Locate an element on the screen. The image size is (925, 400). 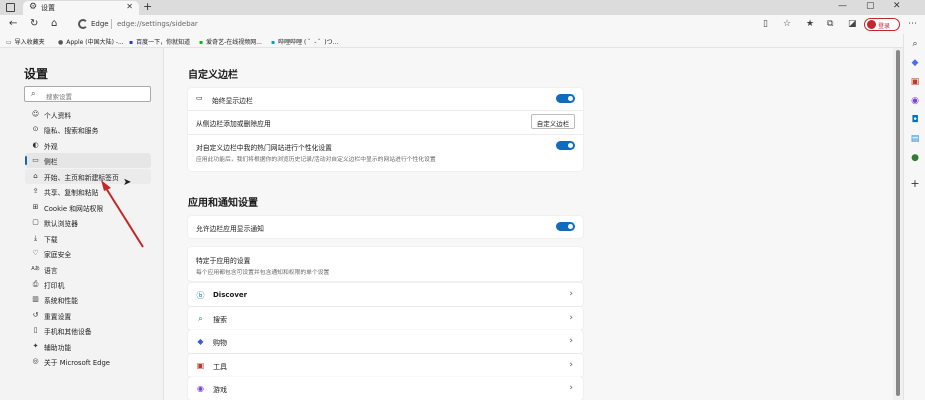
annotation-arrow is located at coordinates (122, 214).